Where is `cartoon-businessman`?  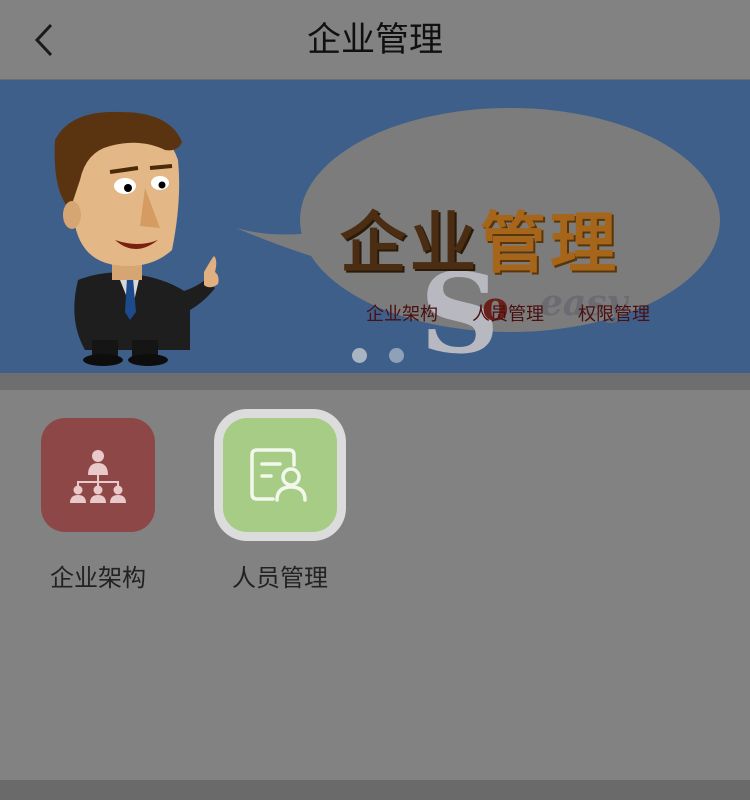
cartoon-businessman is located at coordinates (136, 238).